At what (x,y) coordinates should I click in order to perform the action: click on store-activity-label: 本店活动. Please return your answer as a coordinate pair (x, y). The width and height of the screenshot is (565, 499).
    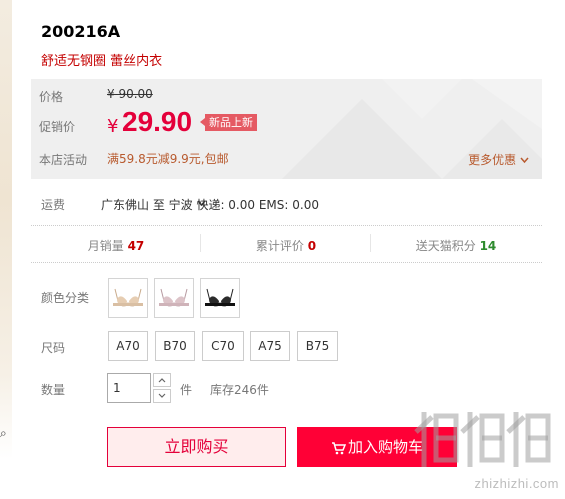
    Looking at the image, I should click on (63, 160).